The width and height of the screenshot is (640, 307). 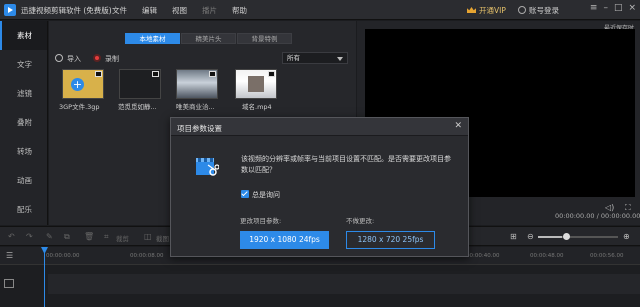 What do you see at coordinates (550, 237) in the screenshot?
I see `zoom-fill` at bounding box center [550, 237].